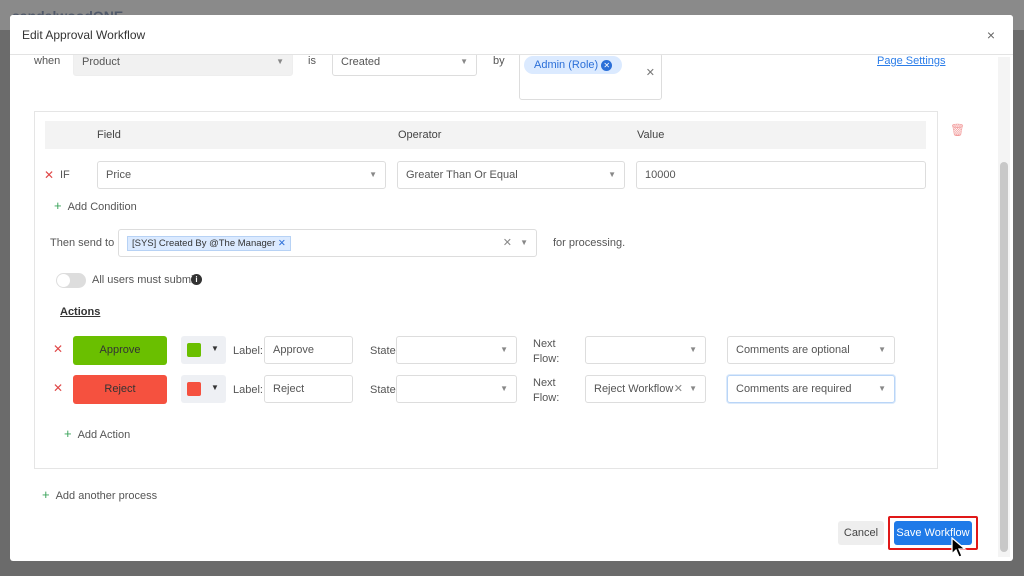 Image resolution: width=1024 pixels, height=576 pixels. What do you see at coordinates (911, 61) in the screenshot?
I see `page-settings-link: Page Settings` at bounding box center [911, 61].